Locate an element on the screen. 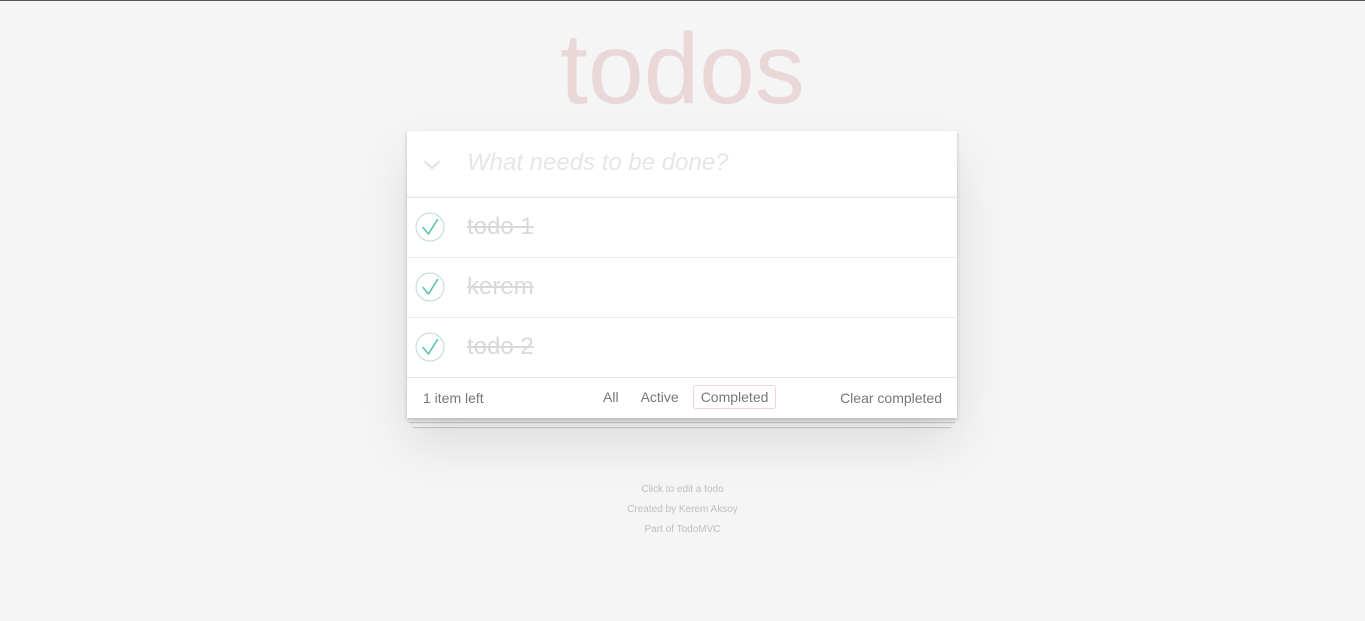 The width and height of the screenshot is (1365, 621). filter-item: Completed is located at coordinates (734, 397).